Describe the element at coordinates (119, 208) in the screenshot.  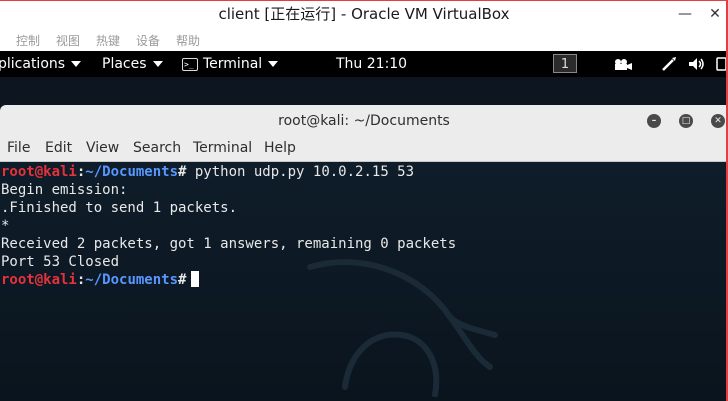
I see `output-line: .Finished to send 1 packets.` at that location.